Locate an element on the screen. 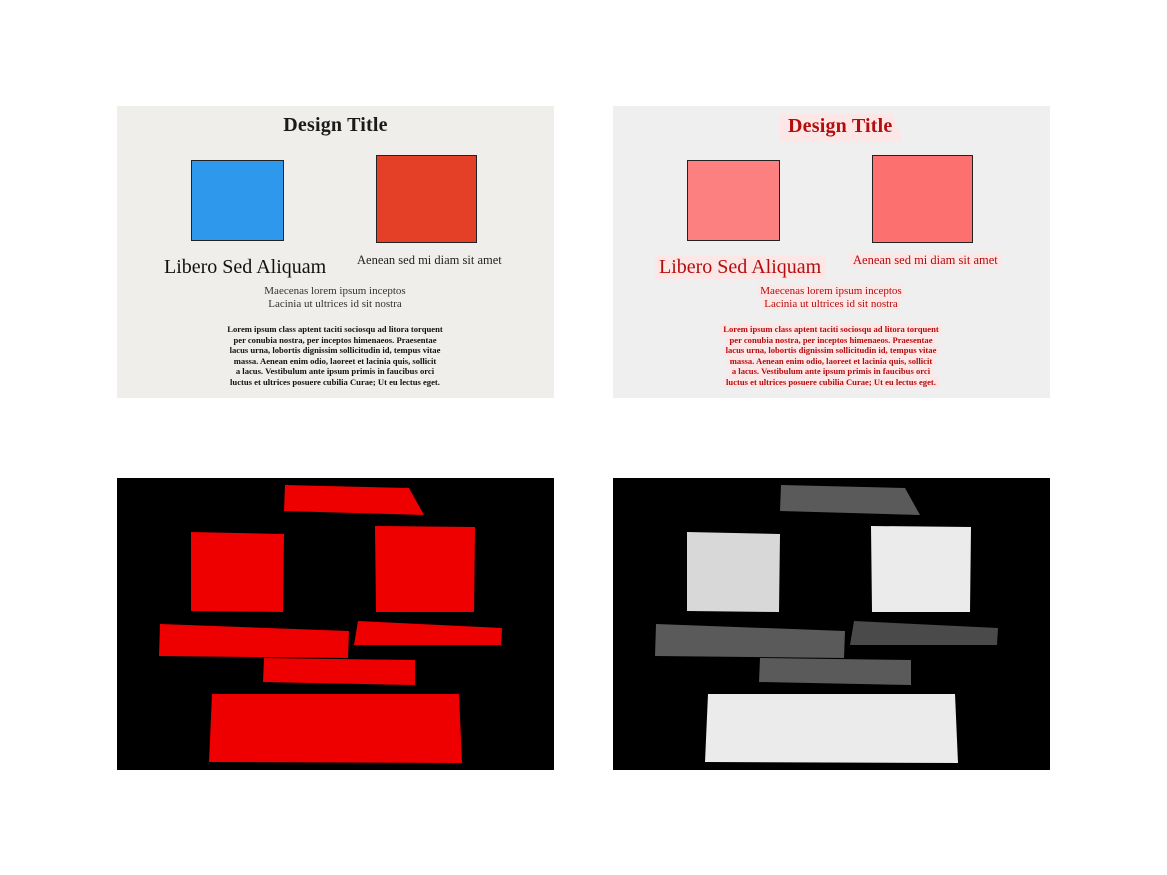 This screenshot has width=1167, height=875. mask-heading is located at coordinates (254, 641).